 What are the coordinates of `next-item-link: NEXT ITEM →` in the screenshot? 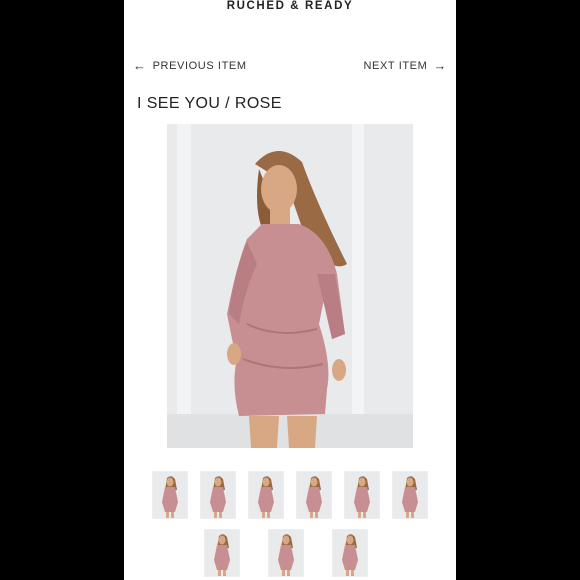 It's located at (405, 66).